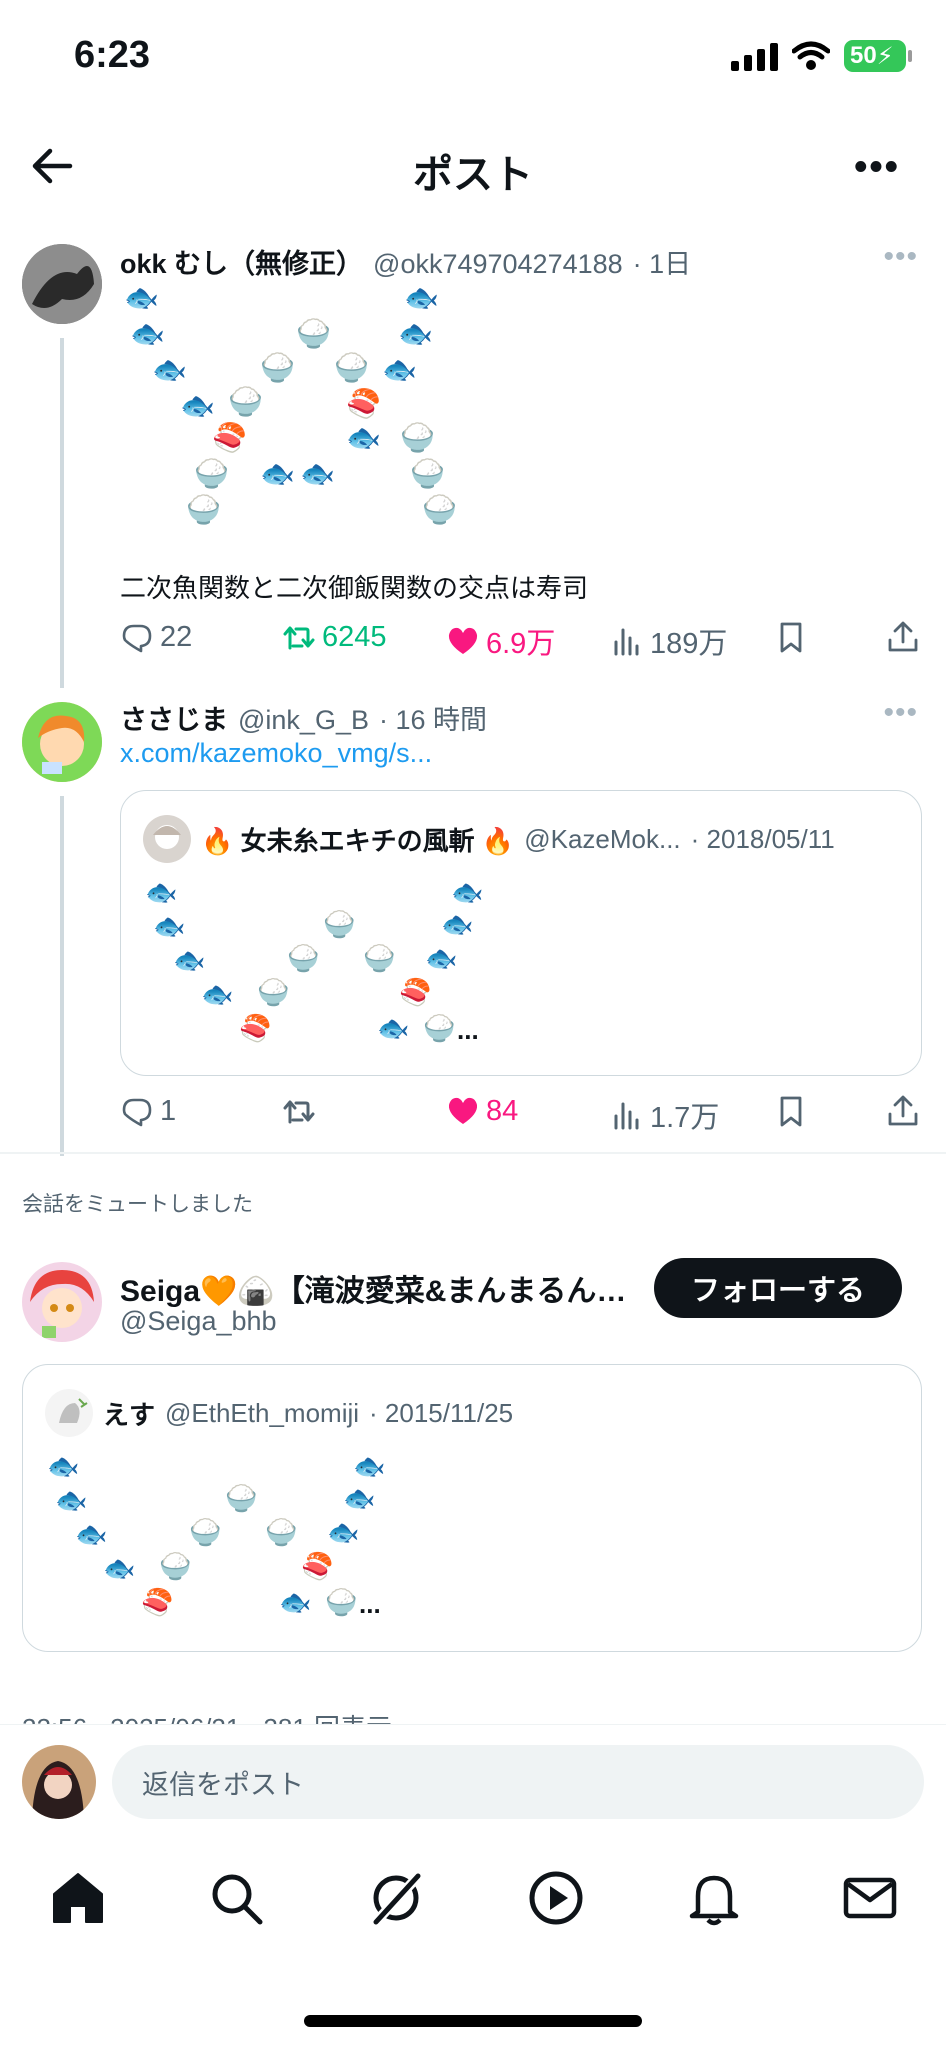 This screenshot has height=2048, width=946. I want to click on emoji-art: 🐟 🐟 🐟 🐟 🍣 🍚 🍚 🐟 🐟 🍚 🍚 🍚 🍚 🍣 🐟 🐟 🐟 🐟 🍚 🍚 🍚, so click(290, 403).